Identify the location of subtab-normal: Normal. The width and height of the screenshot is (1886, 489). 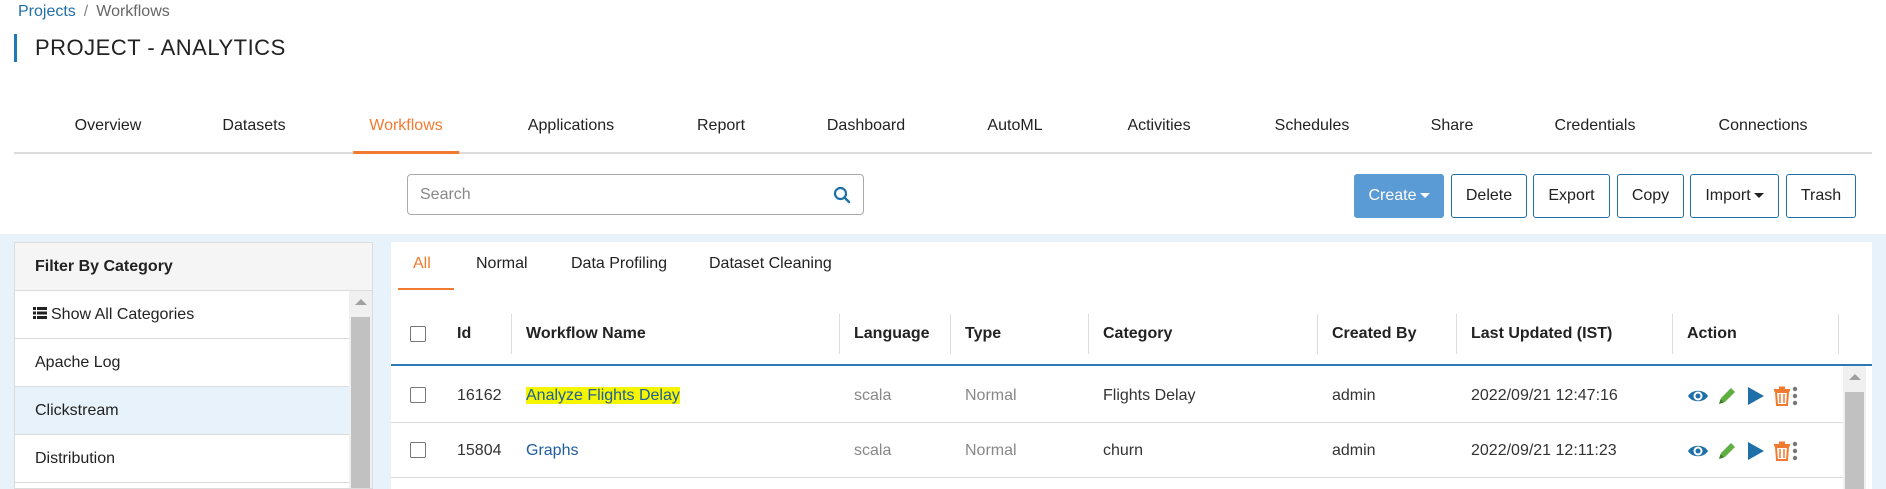
(502, 270).